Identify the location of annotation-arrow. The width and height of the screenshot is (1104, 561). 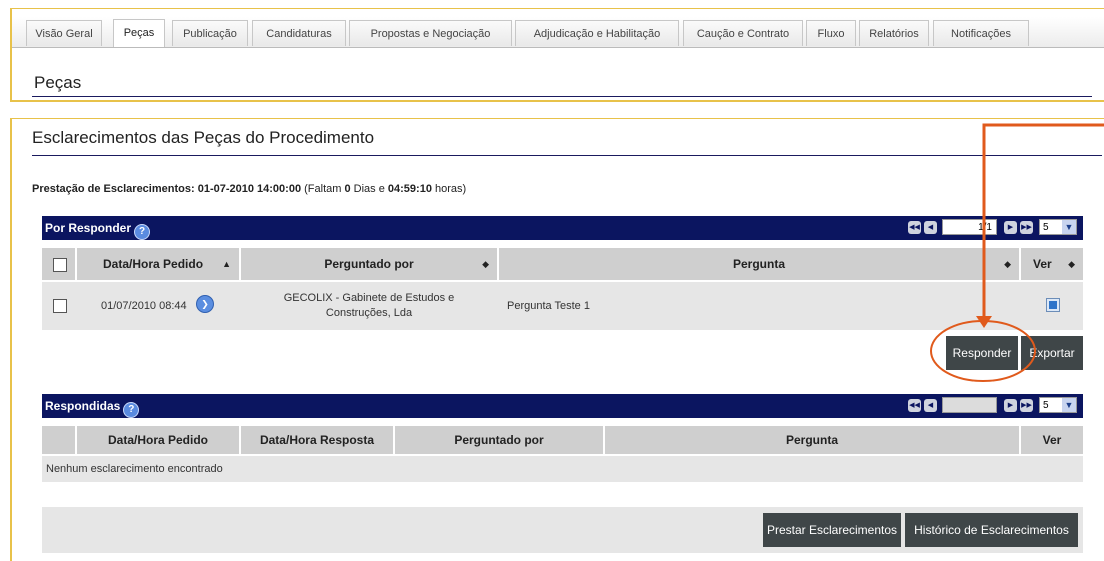
(1043, 220).